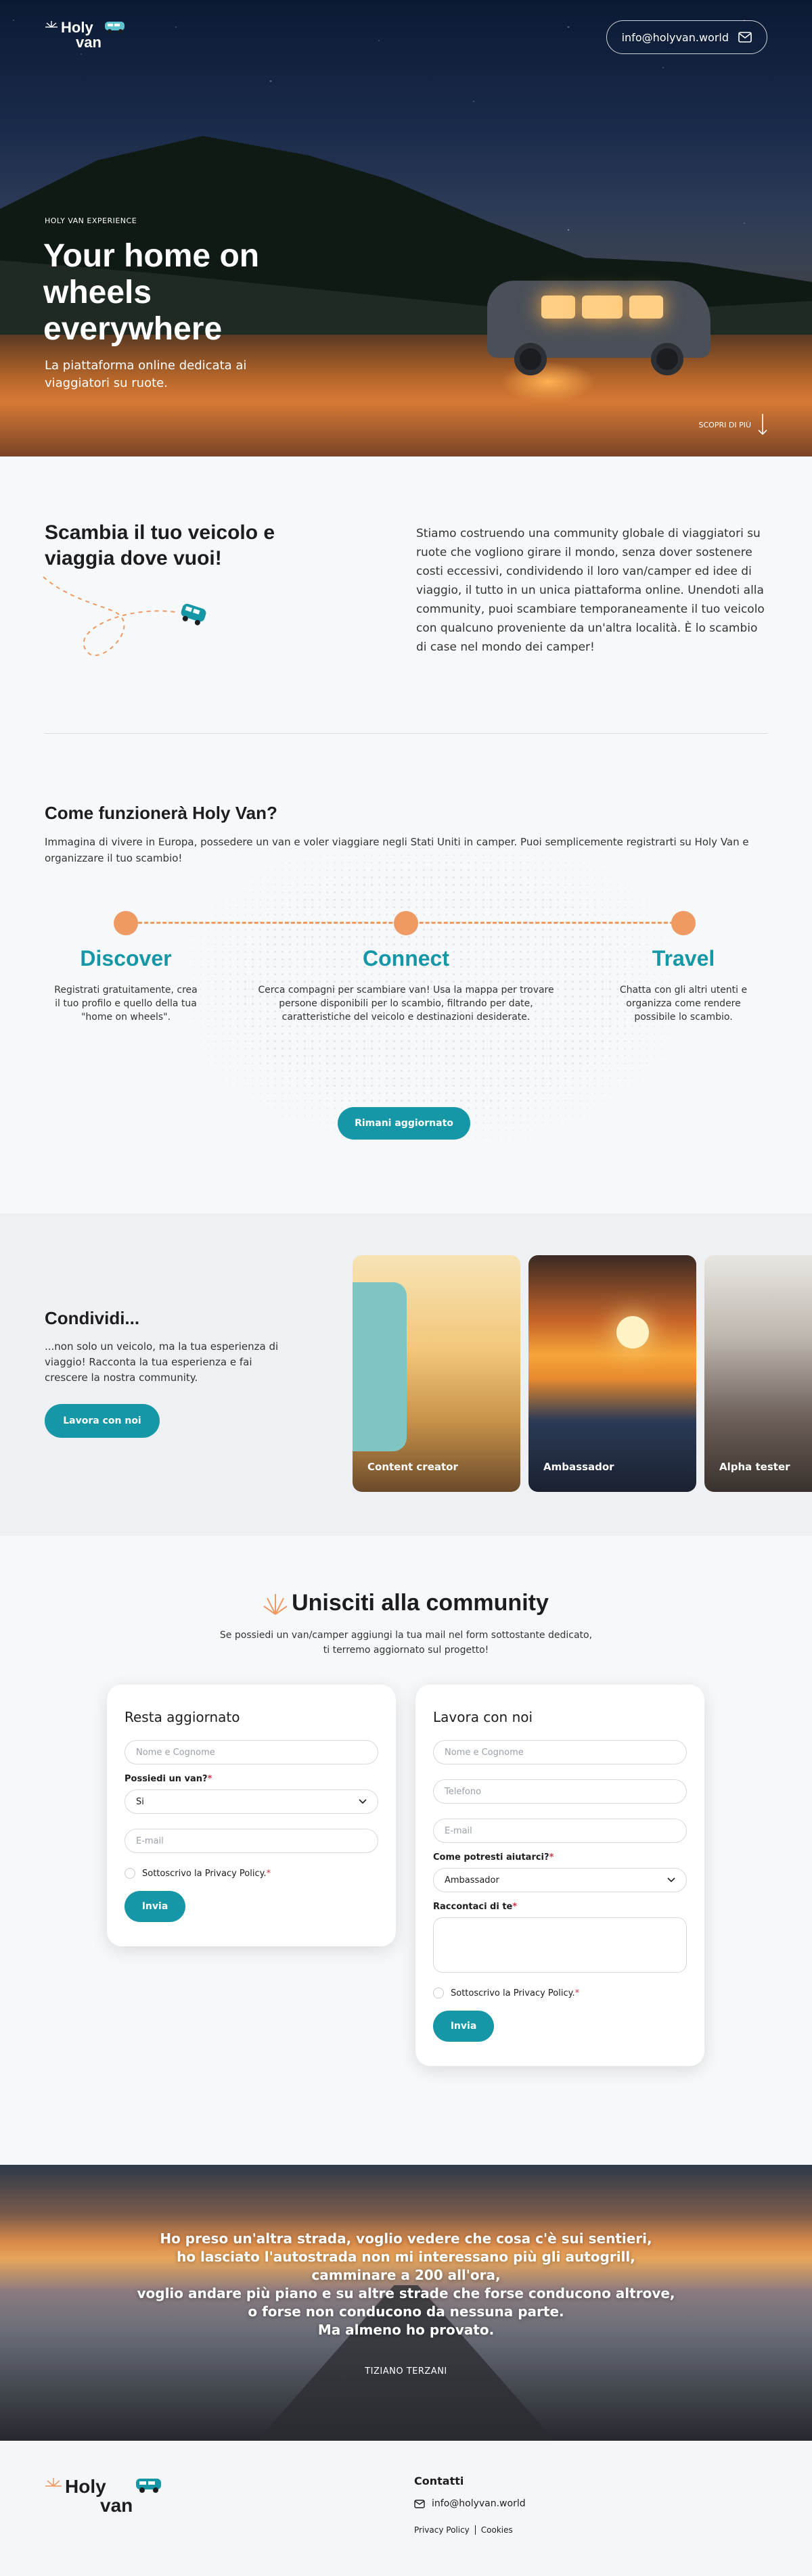 The width and height of the screenshot is (812, 2576). What do you see at coordinates (85, 2486) in the screenshot?
I see `logo-line1: Holy` at bounding box center [85, 2486].